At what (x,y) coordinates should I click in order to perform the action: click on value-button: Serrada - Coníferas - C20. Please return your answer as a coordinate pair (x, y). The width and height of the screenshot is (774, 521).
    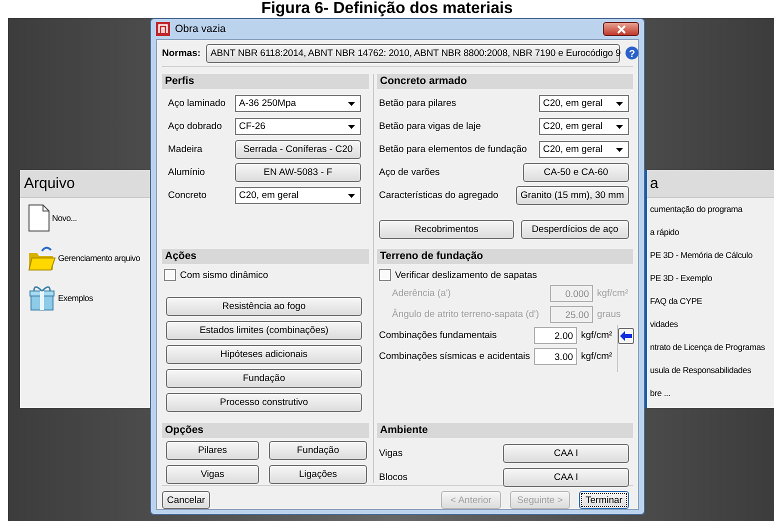
    Looking at the image, I should click on (298, 149).